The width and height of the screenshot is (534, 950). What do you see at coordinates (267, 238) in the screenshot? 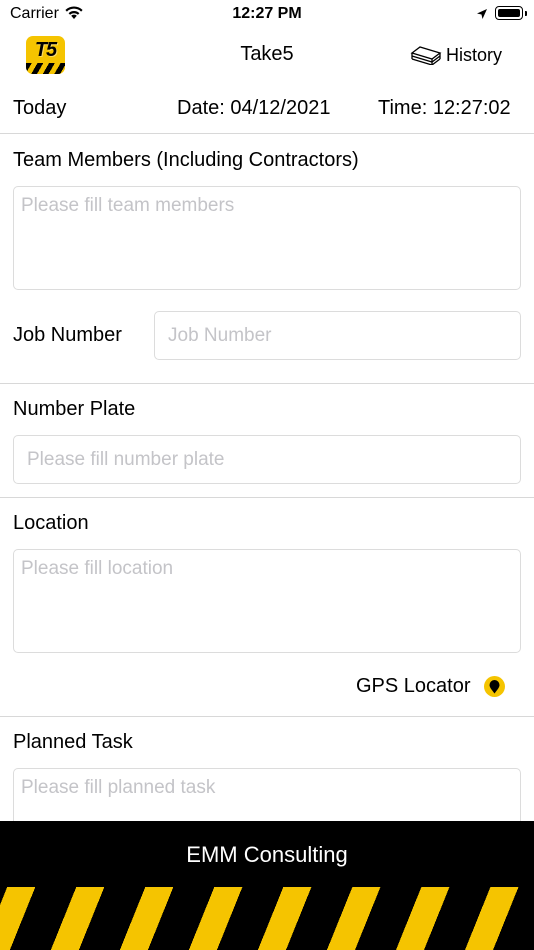
I see `team-members-field` at bounding box center [267, 238].